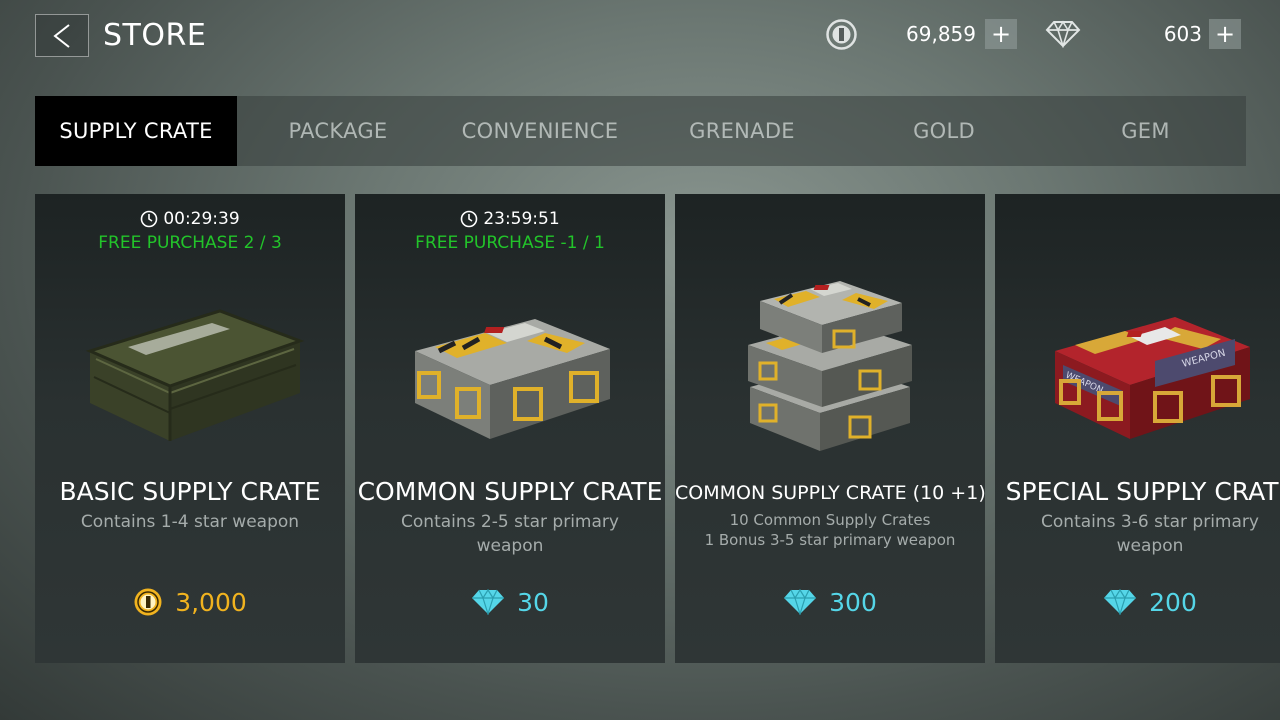 This screenshot has height=720, width=1280. I want to click on card-title: COMMON SUPPLY CRATE (10 +1), so click(830, 493).